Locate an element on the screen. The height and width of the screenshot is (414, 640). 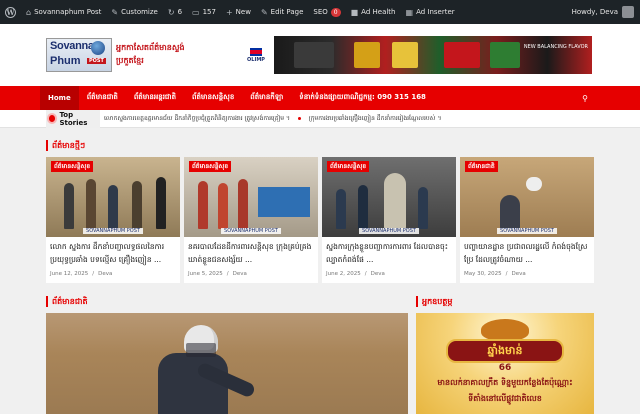
new-content-link: + New is located at coordinates (238, 12).